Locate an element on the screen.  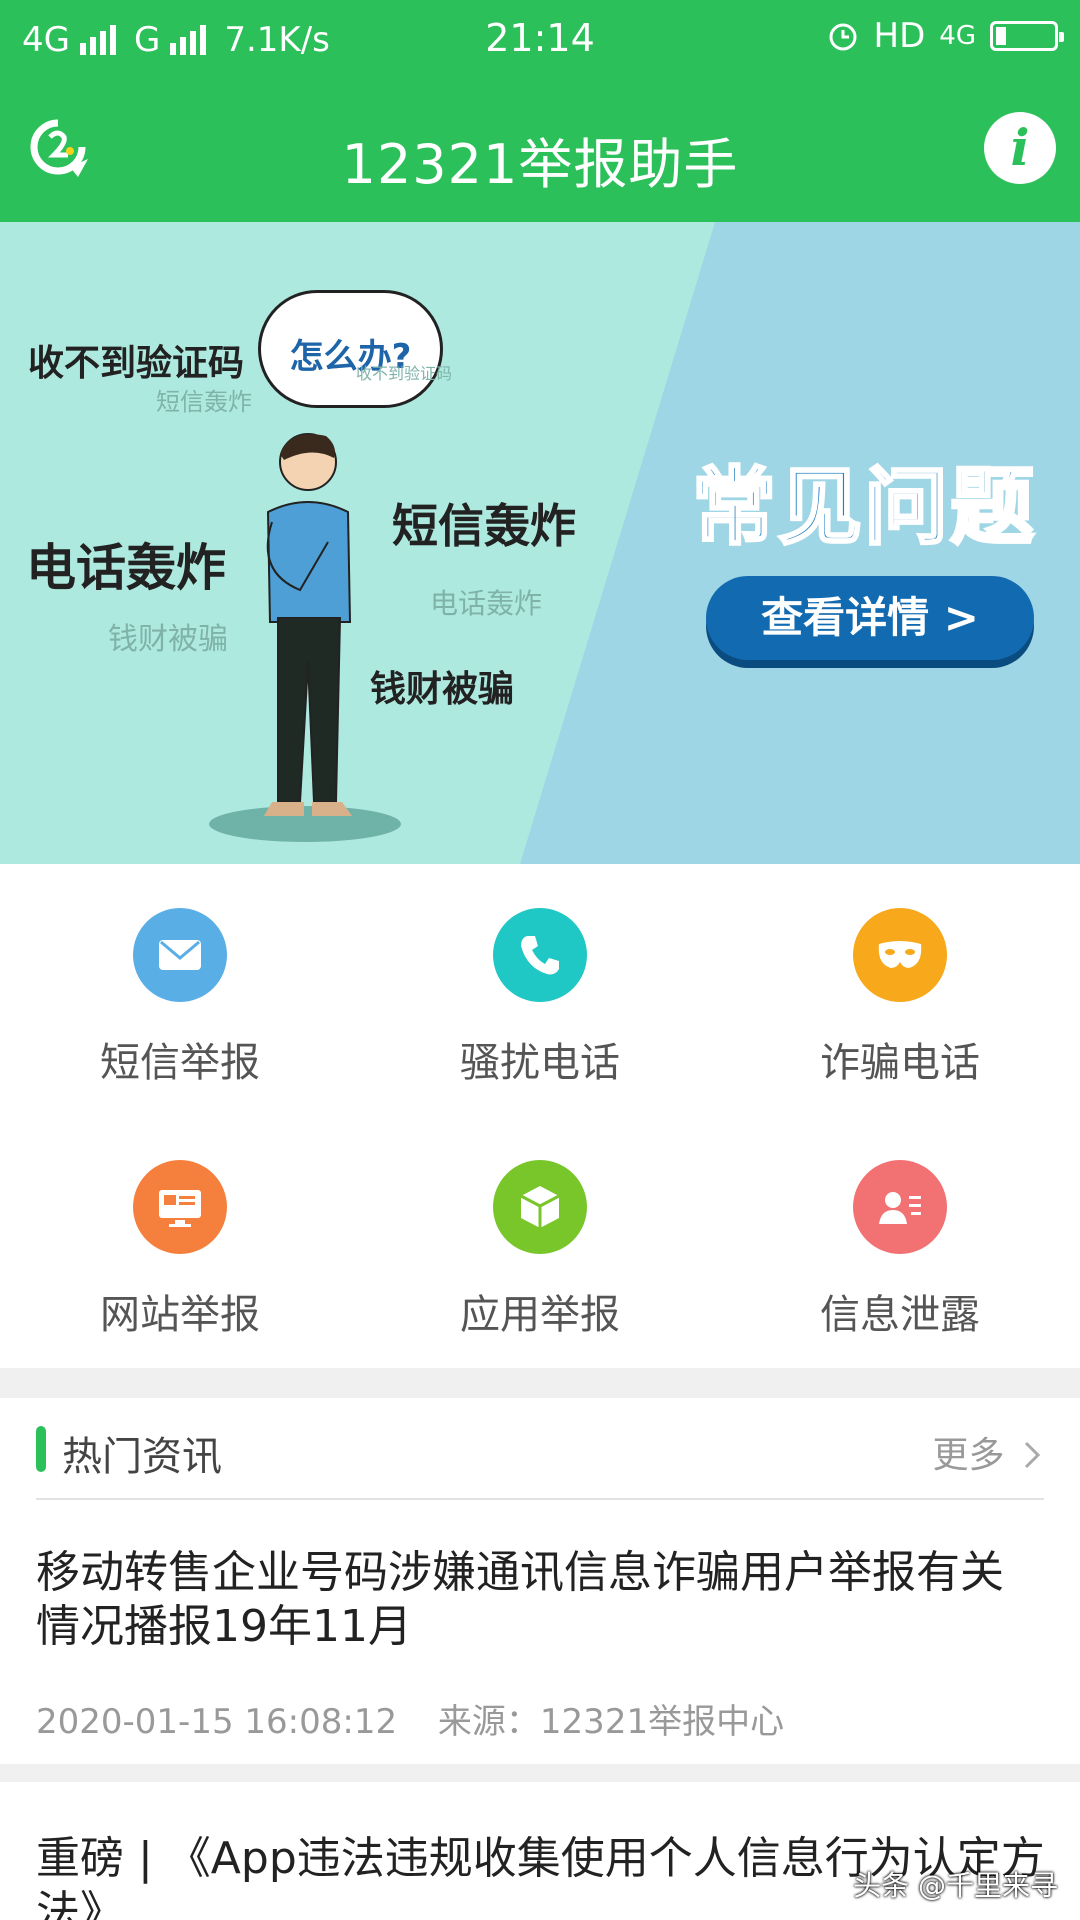
grid-item-label: 网站举报 is located at coordinates (180, 1315).